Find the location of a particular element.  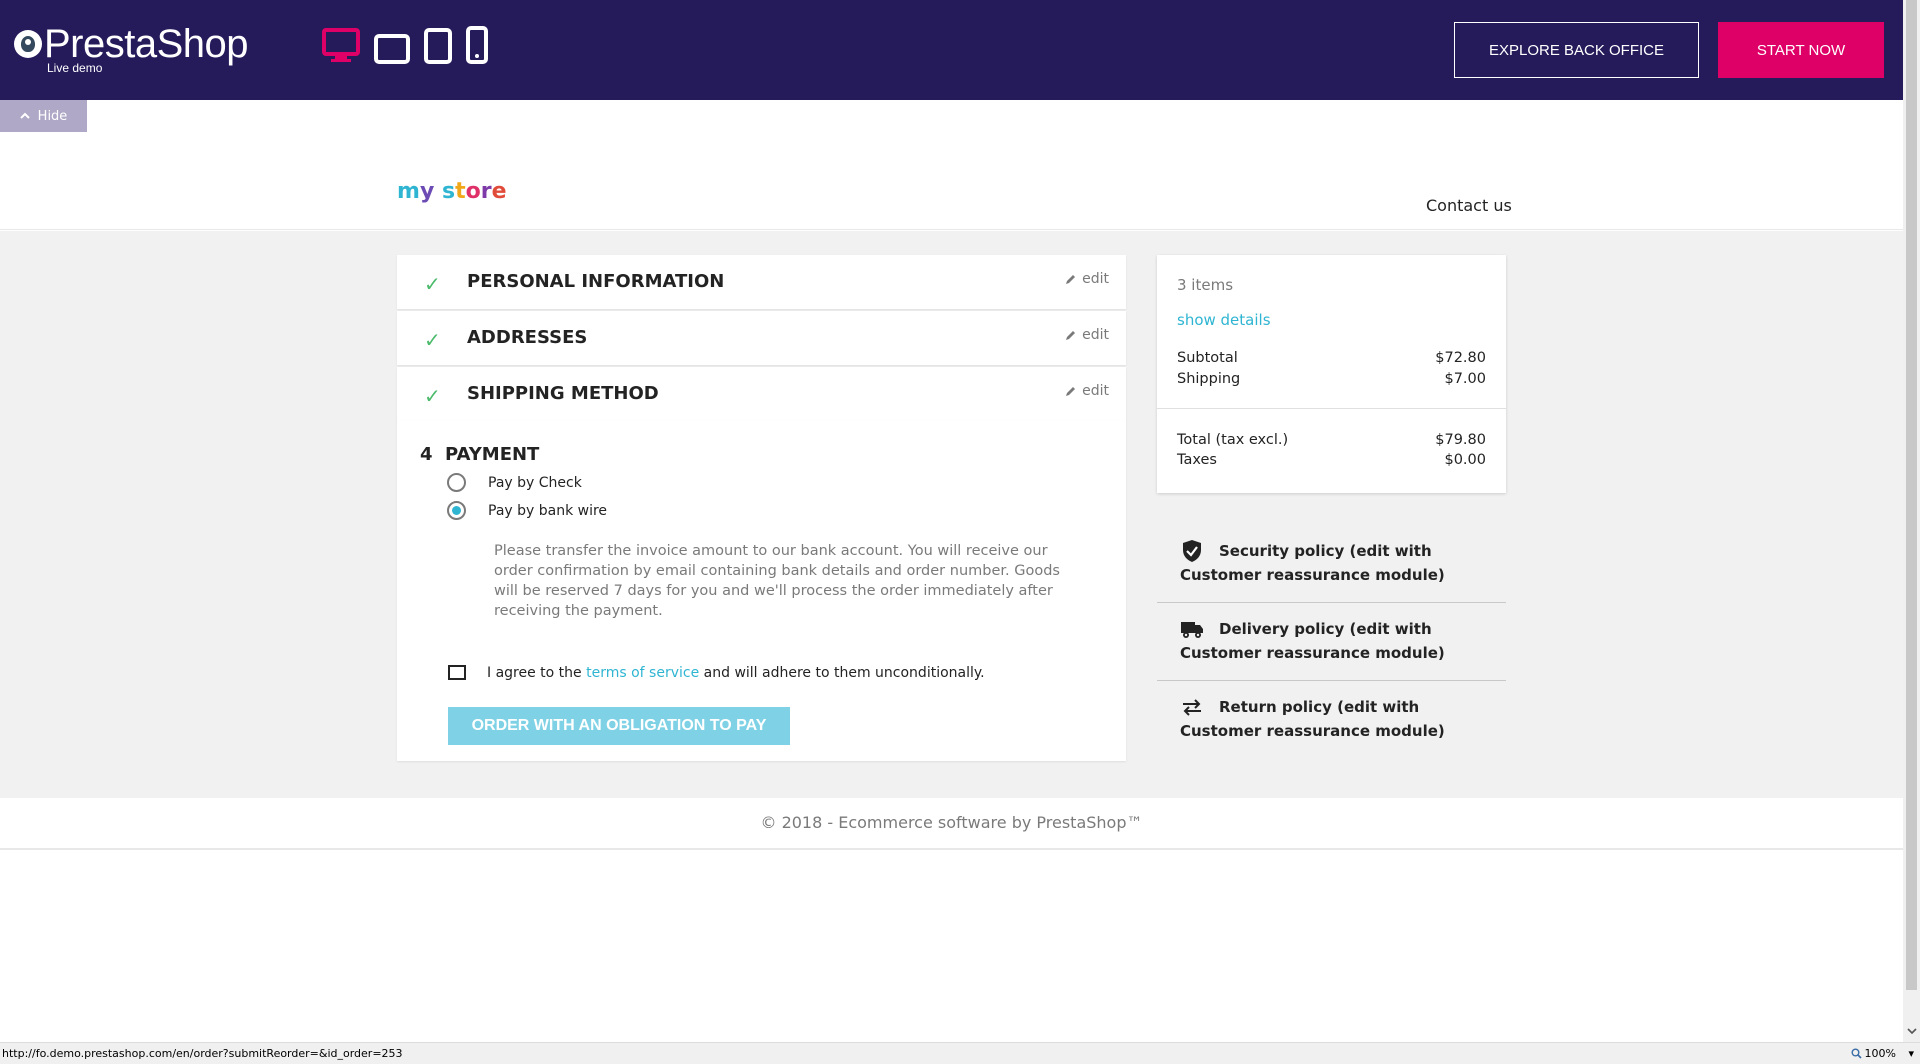

step-title: SHIPPING METHOD is located at coordinates (563, 393).